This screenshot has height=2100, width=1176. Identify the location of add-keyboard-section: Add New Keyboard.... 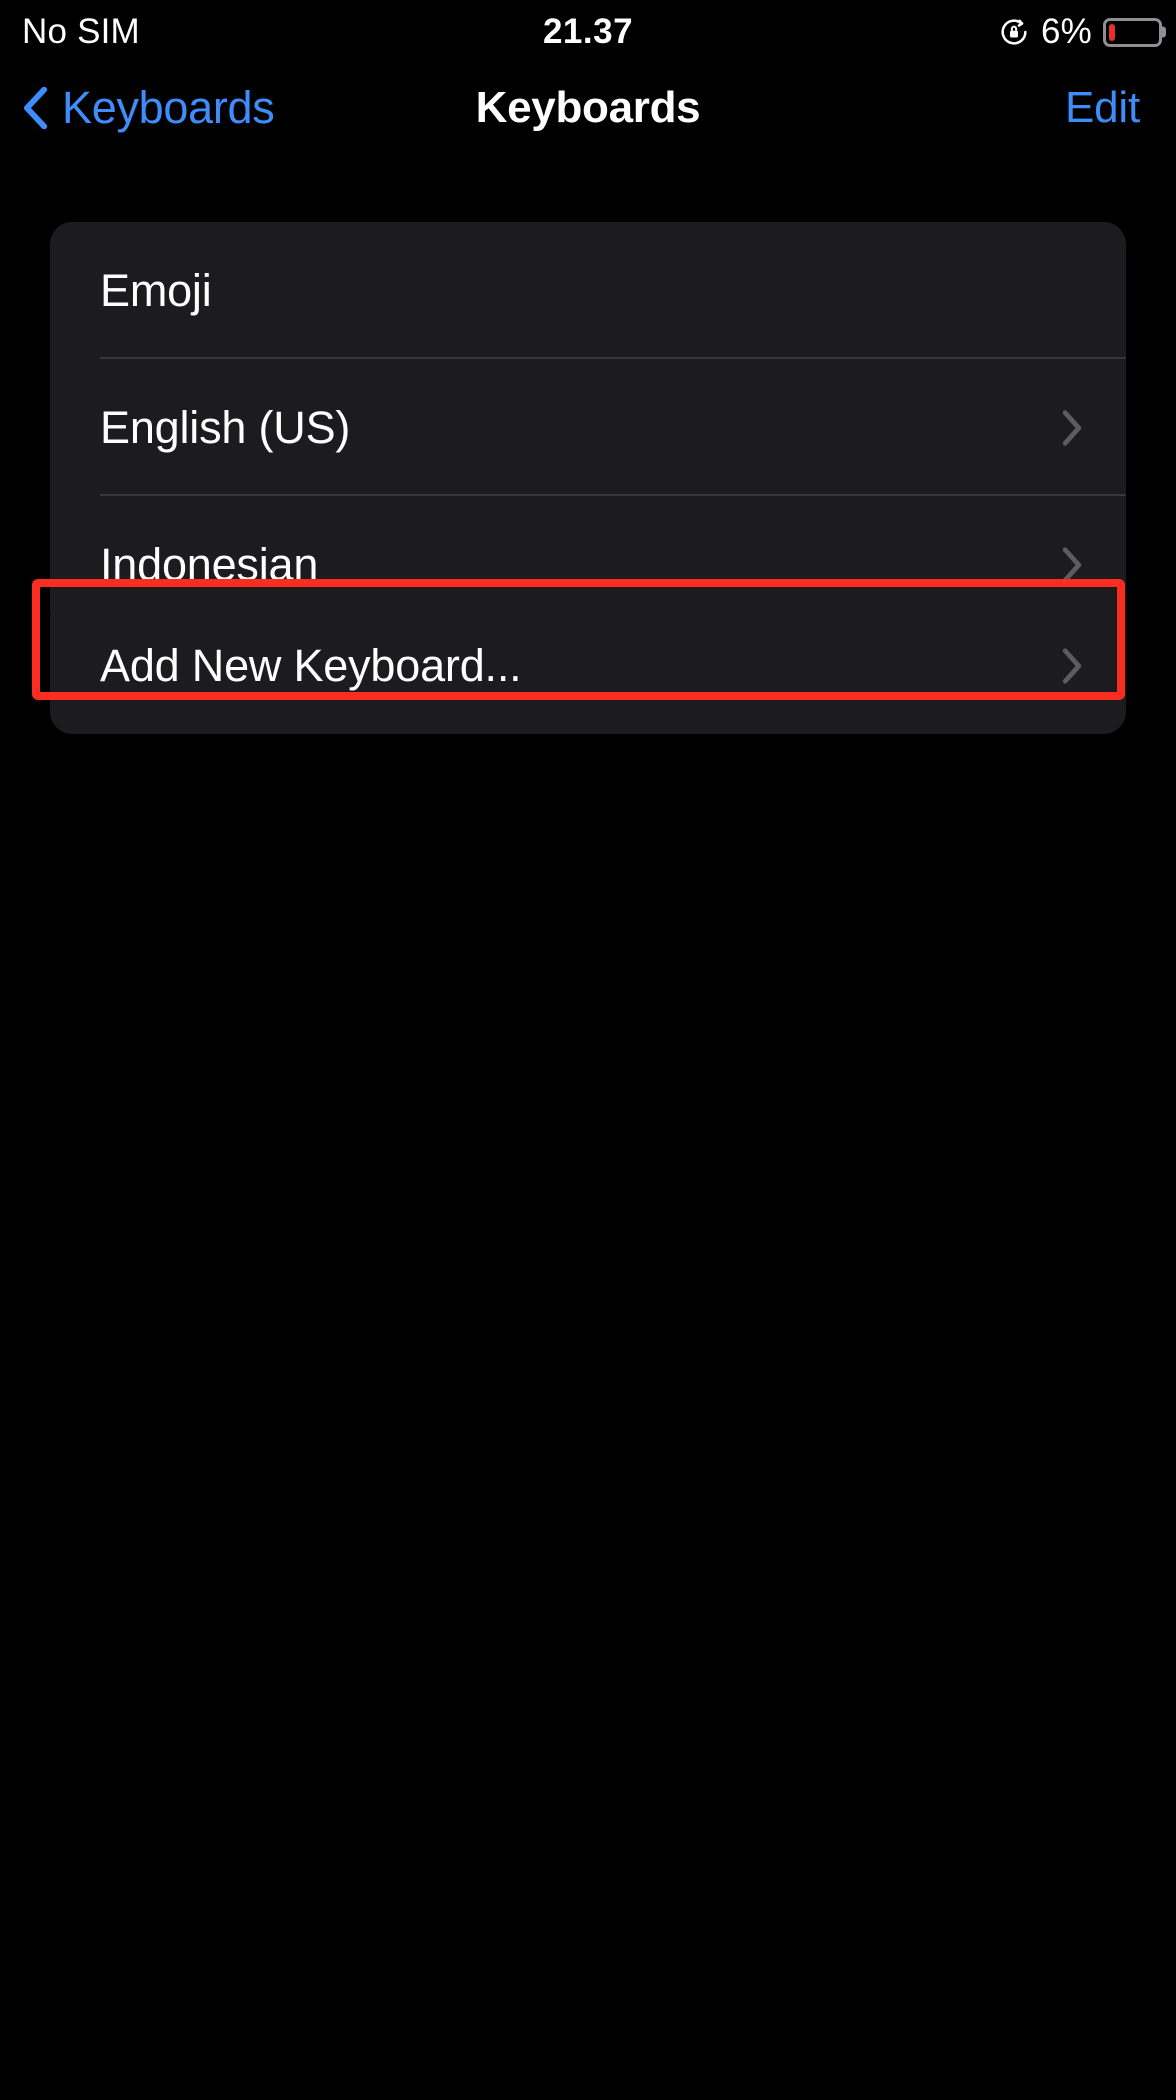
(588, 665).